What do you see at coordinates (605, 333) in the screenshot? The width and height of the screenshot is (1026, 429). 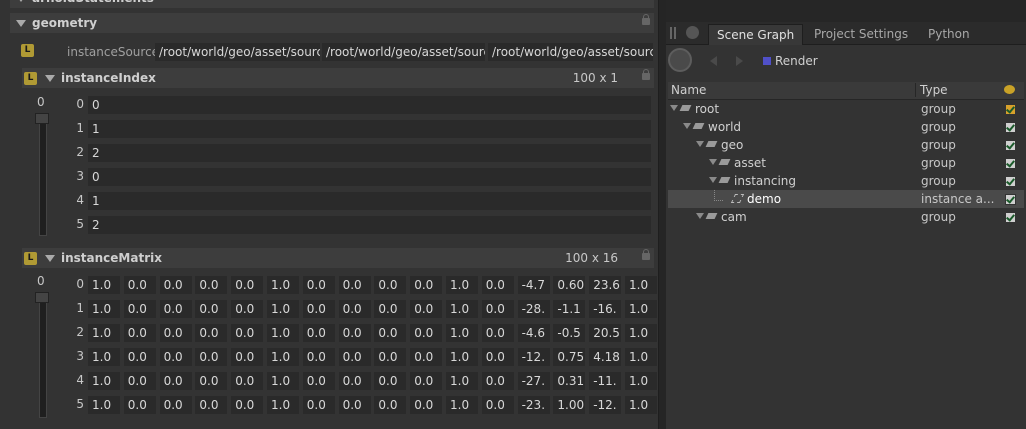 I see `matrix-cell-field: 20.5` at bounding box center [605, 333].